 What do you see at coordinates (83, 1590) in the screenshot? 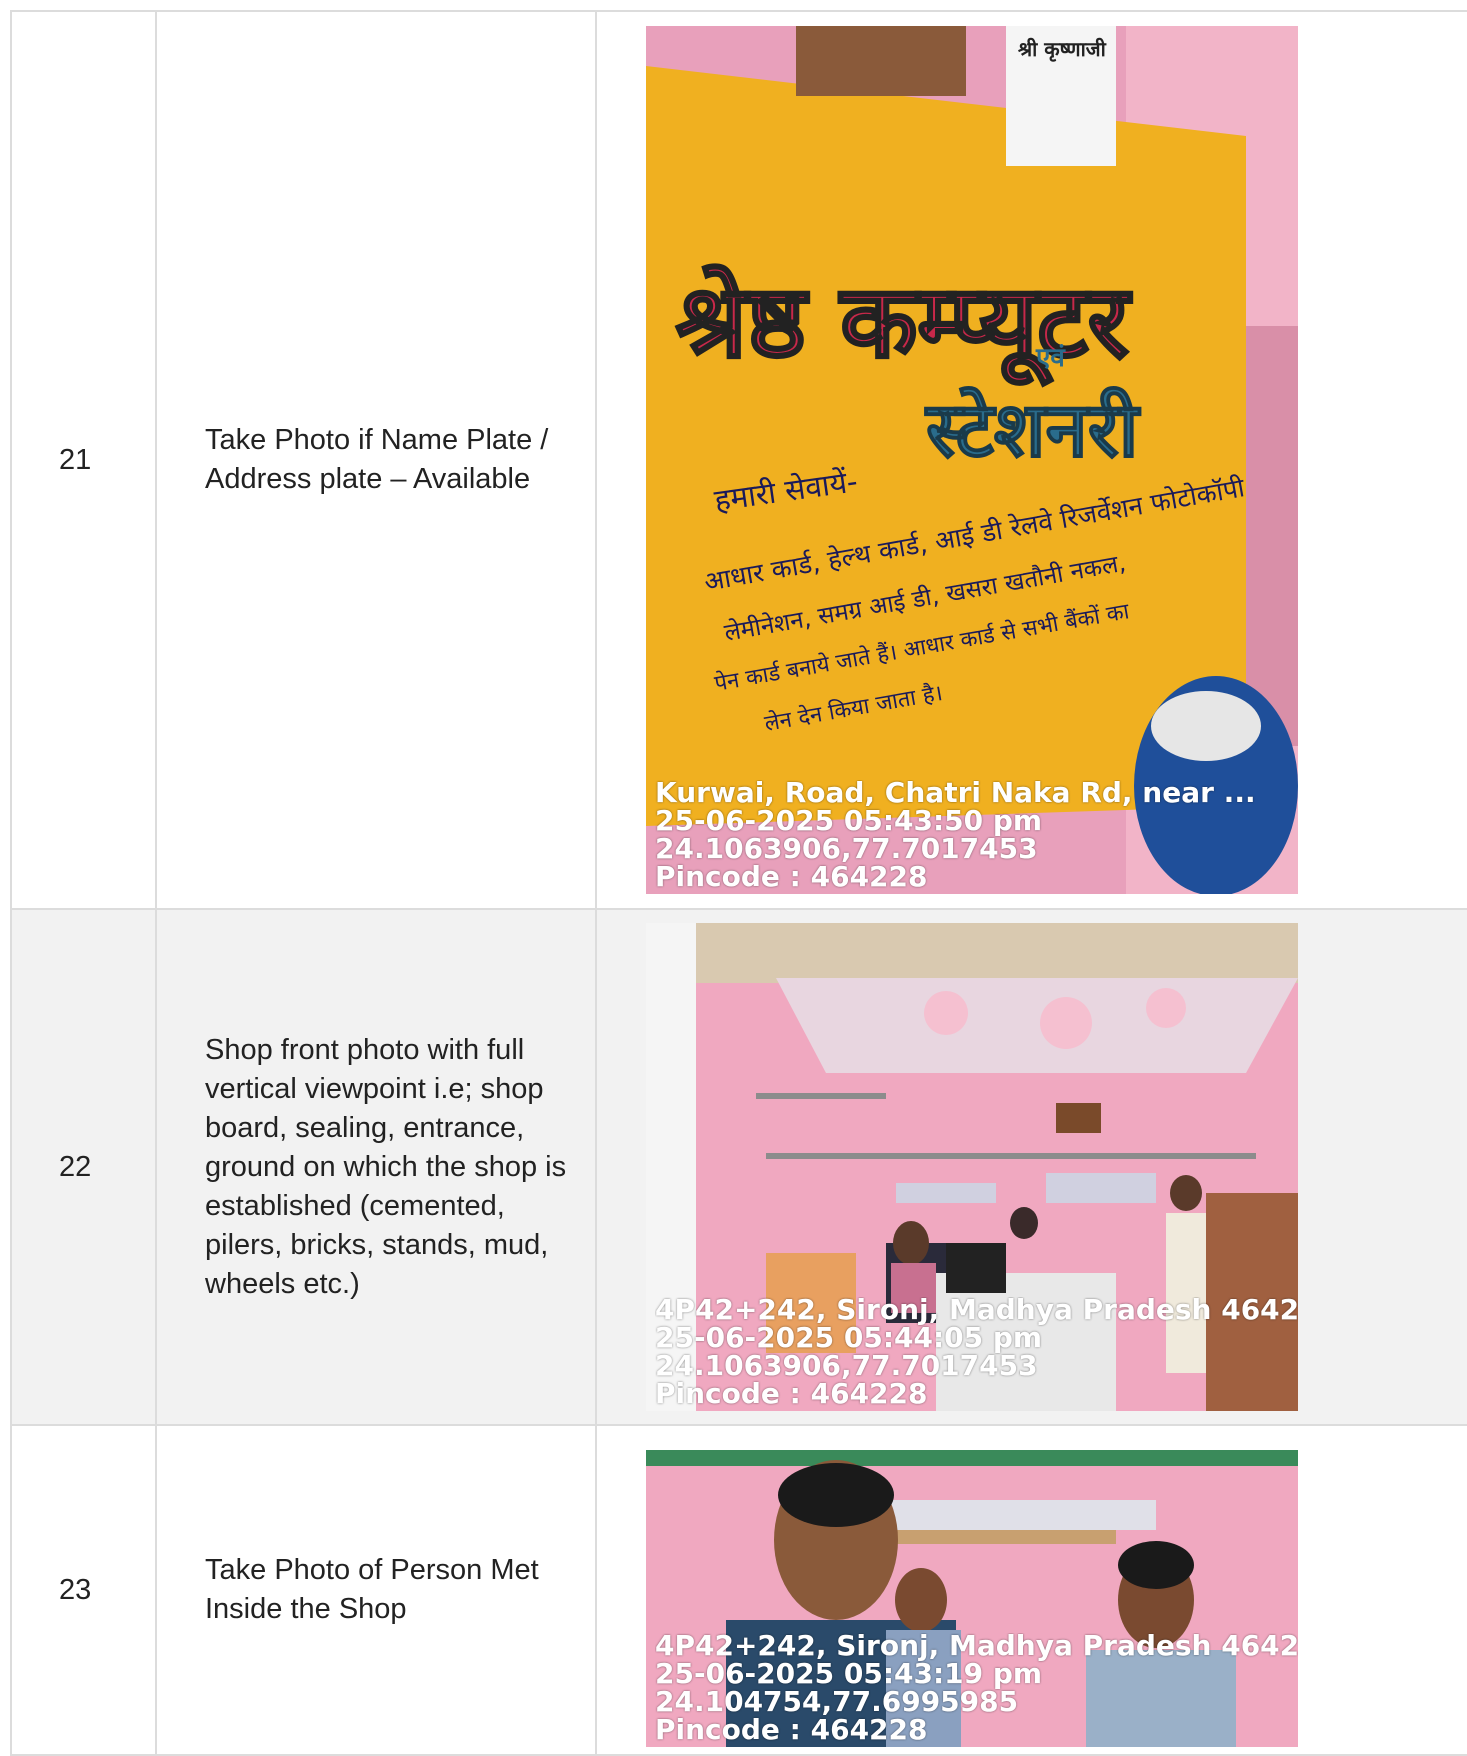
I see `row-number: 23` at bounding box center [83, 1590].